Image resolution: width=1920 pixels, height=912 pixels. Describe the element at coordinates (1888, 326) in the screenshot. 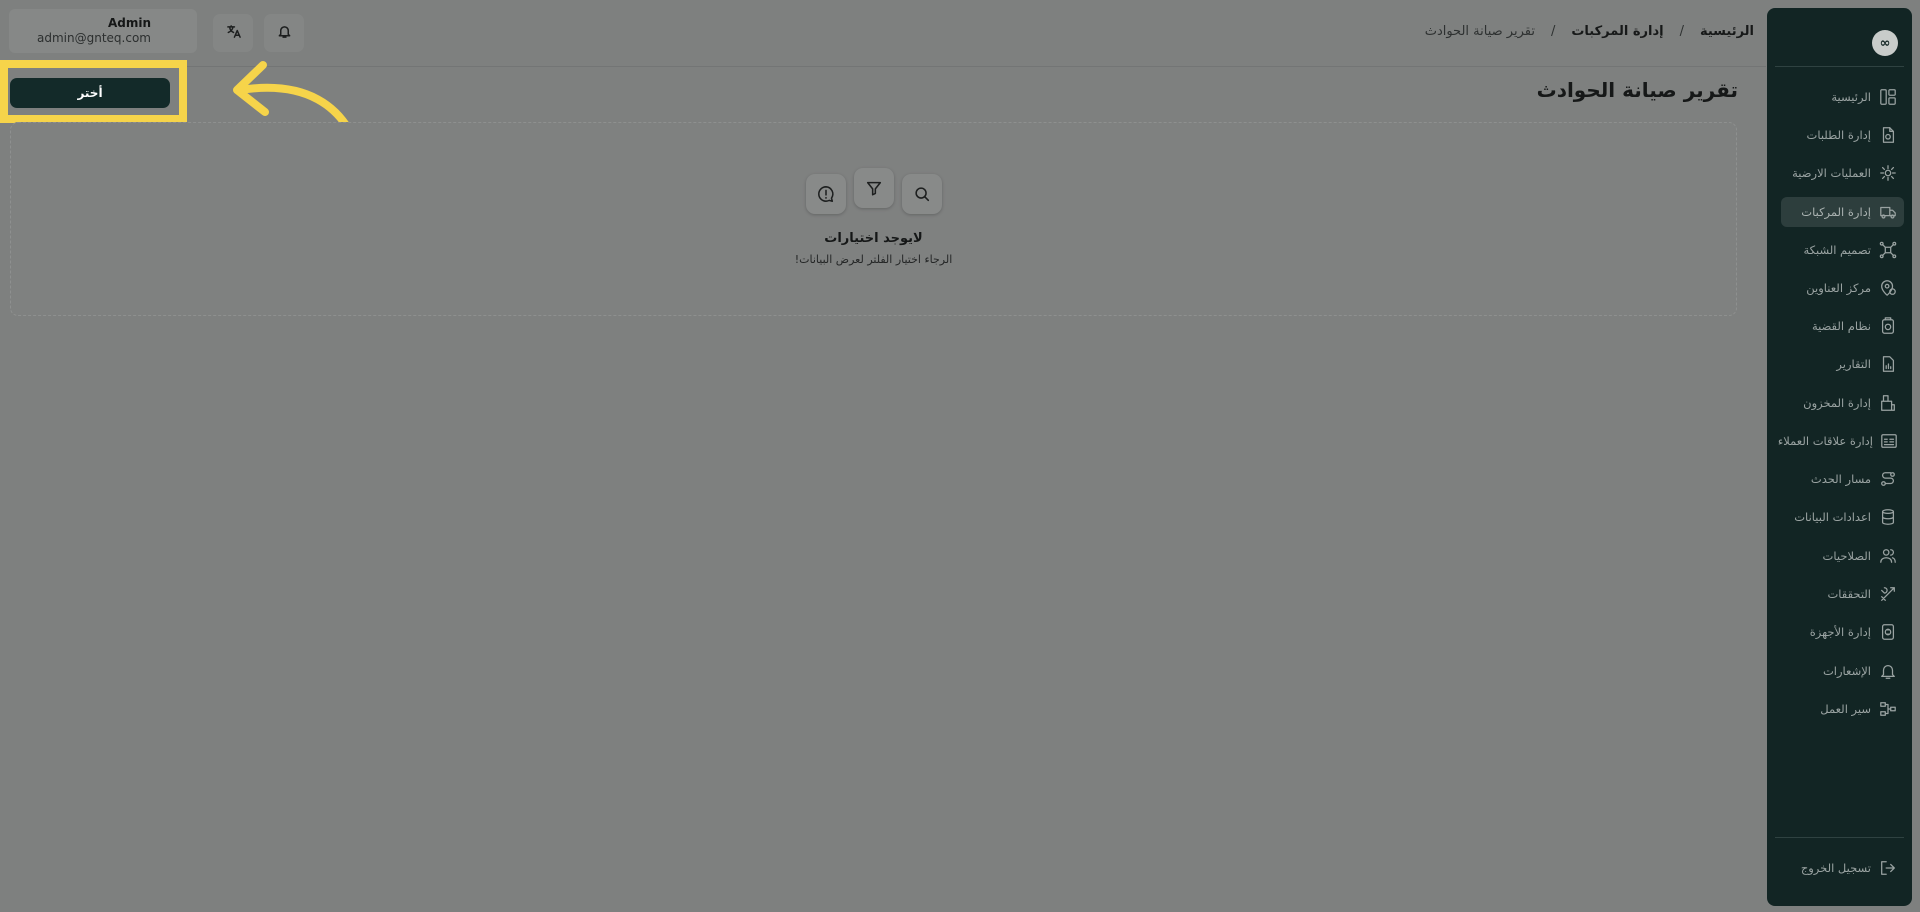

I see `case-icon` at that location.